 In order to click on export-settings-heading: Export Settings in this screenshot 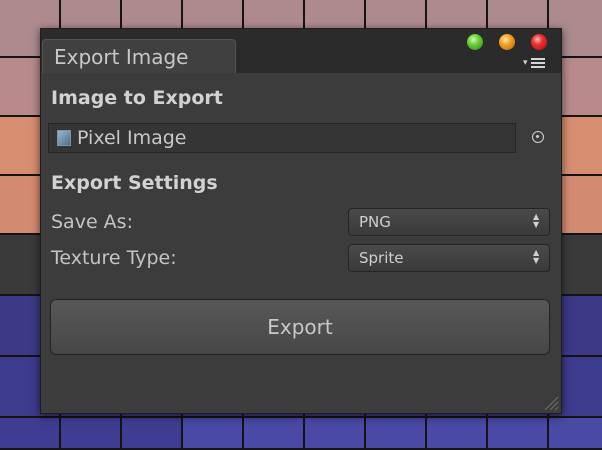, I will do `click(134, 183)`.